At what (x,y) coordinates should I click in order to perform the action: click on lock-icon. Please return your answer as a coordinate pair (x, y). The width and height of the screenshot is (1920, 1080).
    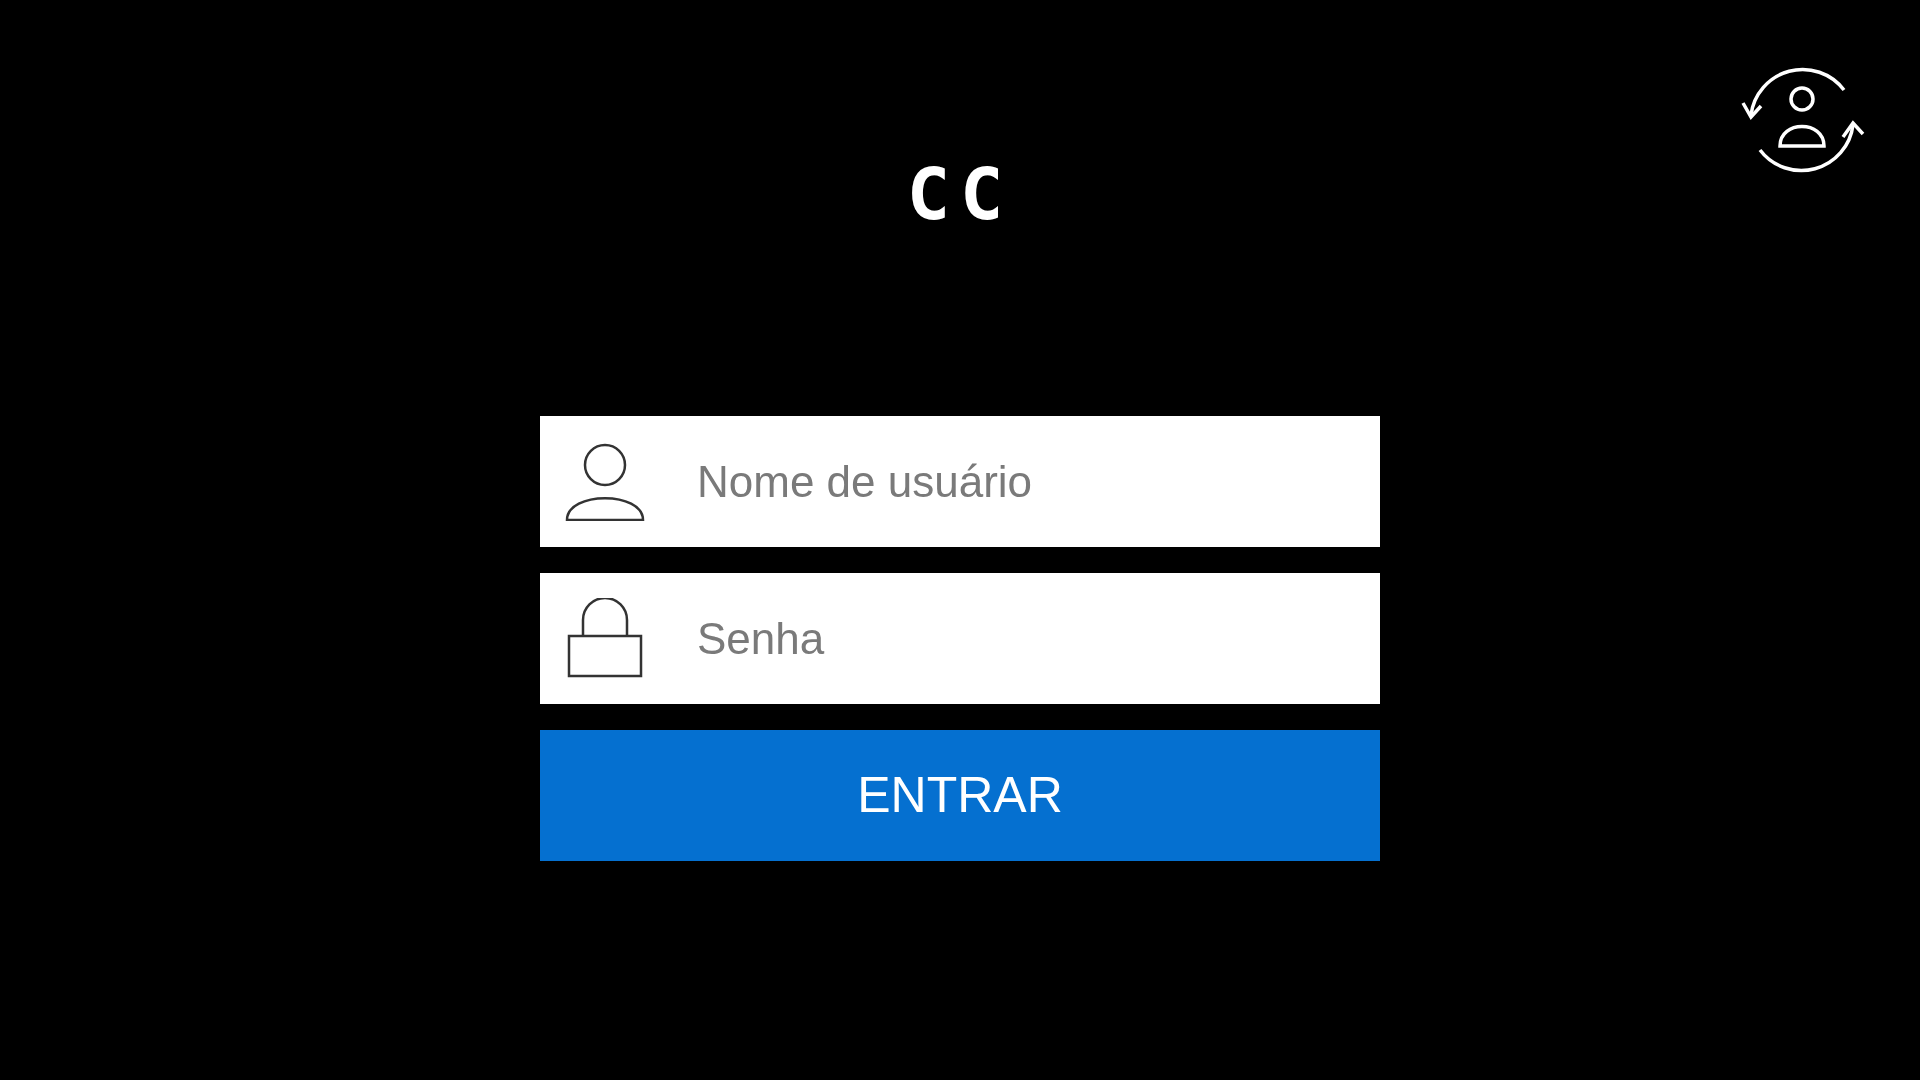
    Looking at the image, I should click on (605, 638).